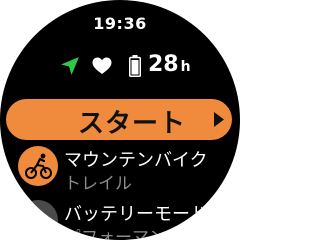 The image size is (320, 240). Describe the element at coordinates (38, 166) in the screenshot. I see `mountain-bike-icon` at that location.